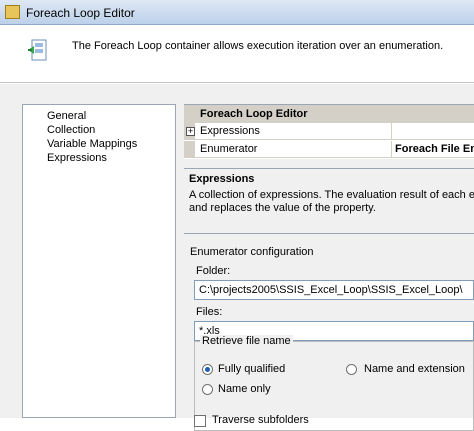 Image resolution: width=474 pixels, height=431 pixels. Describe the element at coordinates (329, 114) in the screenshot. I see `grid-category: Foreach Loop Editor` at that location.